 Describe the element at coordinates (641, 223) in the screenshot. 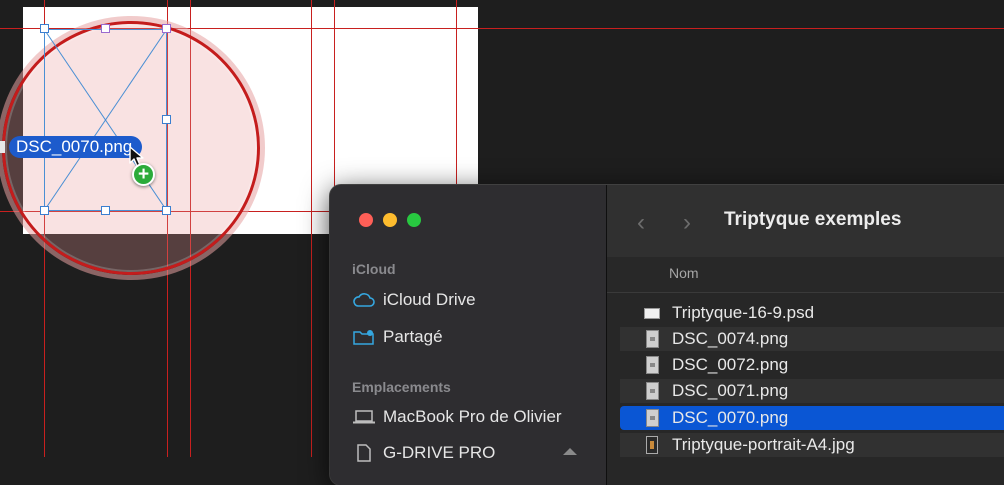

I see `back-button: ‹` at that location.